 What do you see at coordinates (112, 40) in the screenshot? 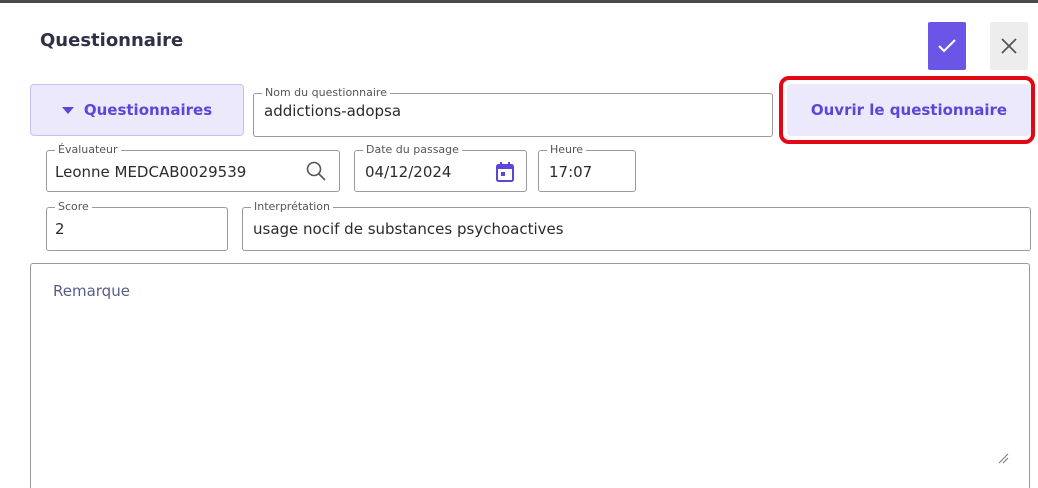
I see `dialog-title: Questionnaire` at bounding box center [112, 40].